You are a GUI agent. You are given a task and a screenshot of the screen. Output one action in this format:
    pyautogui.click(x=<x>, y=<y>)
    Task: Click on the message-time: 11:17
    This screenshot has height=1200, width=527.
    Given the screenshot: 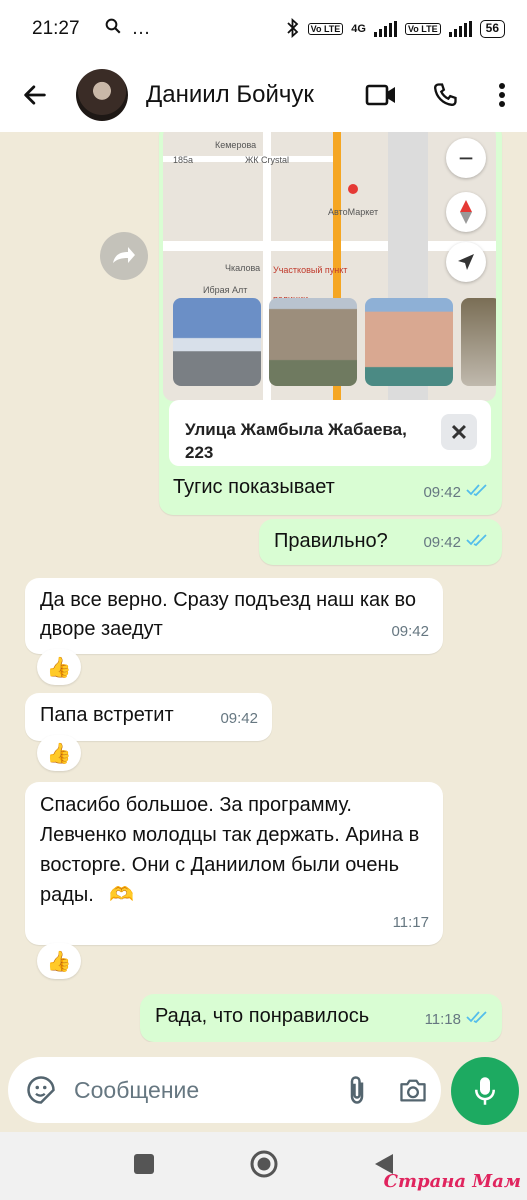 What is the action you would take?
    pyautogui.click(x=410, y=922)
    